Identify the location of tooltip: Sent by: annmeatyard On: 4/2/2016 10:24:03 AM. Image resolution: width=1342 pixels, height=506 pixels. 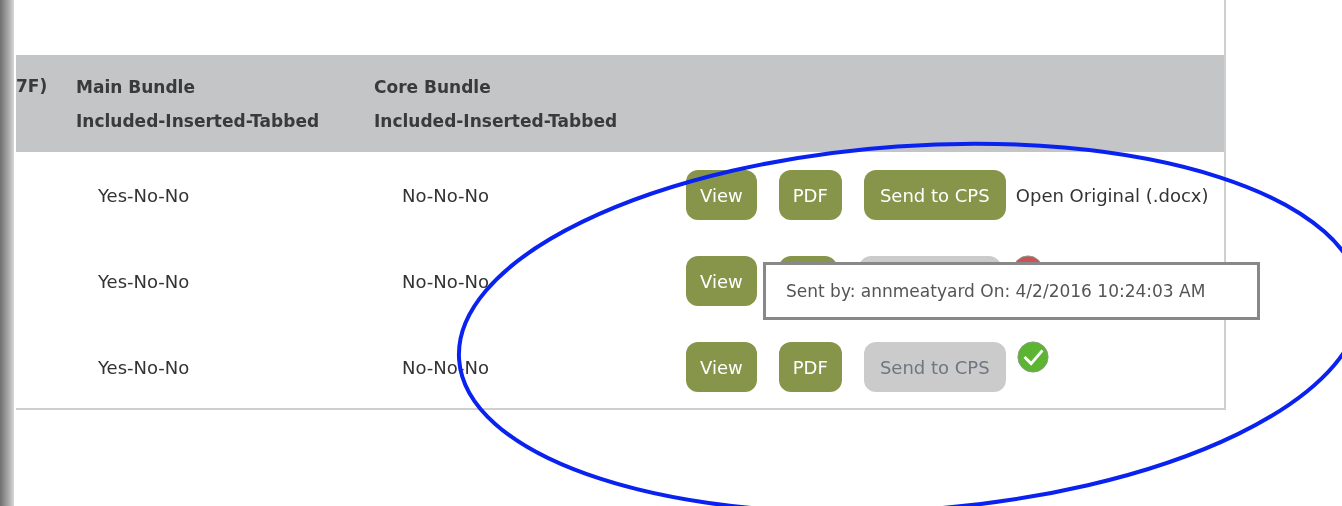
(1011, 291).